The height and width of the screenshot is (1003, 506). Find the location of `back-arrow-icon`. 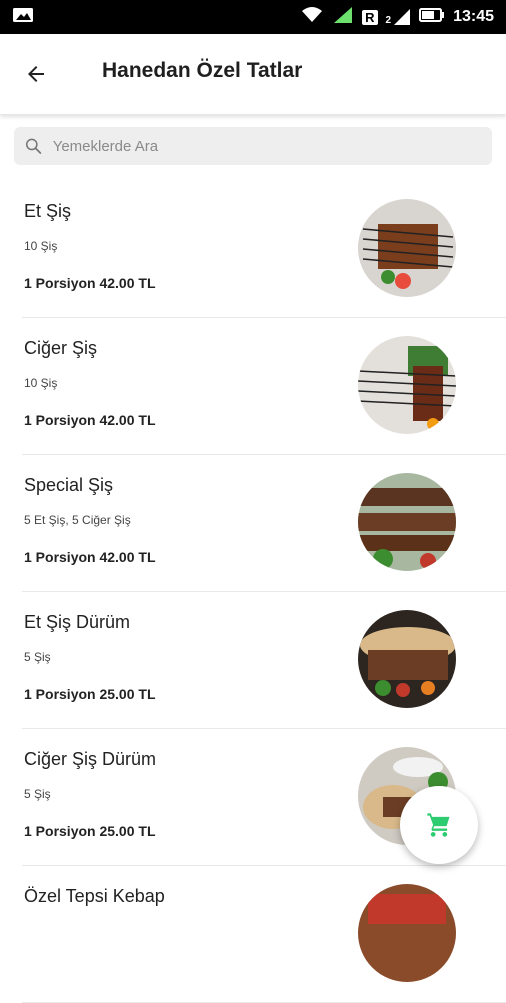

back-arrow-icon is located at coordinates (36, 74).